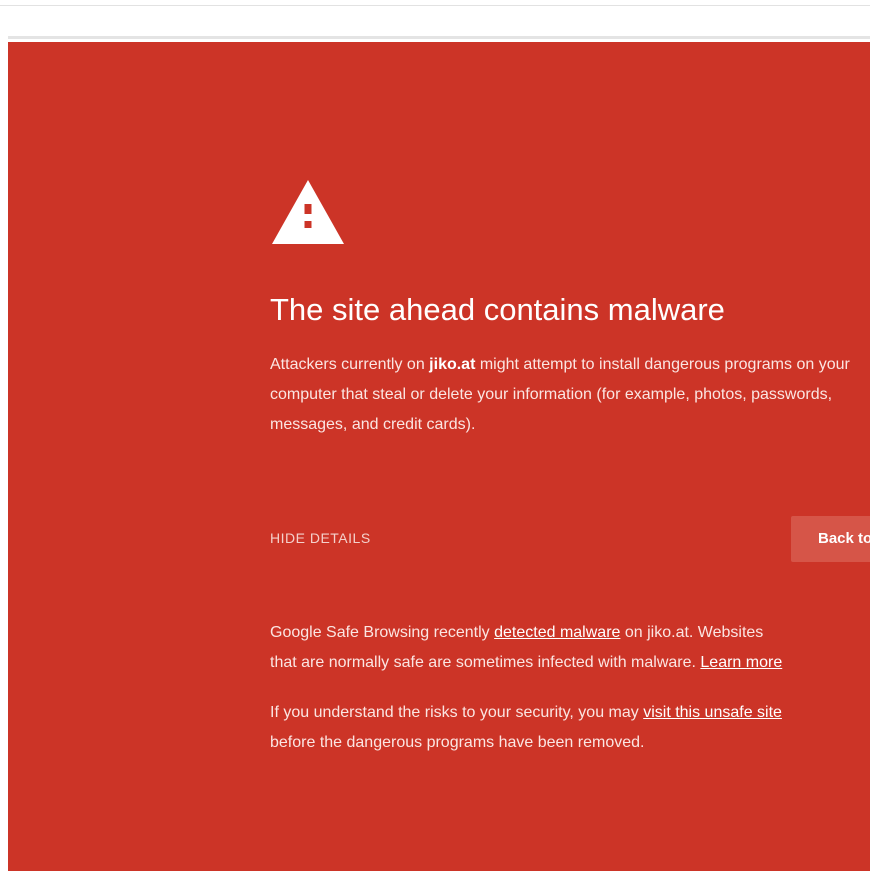 Image resolution: width=870 pixels, height=871 pixels. Describe the element at coordinates (435, 5) in the screenshot. I see `top-divider` at that location.